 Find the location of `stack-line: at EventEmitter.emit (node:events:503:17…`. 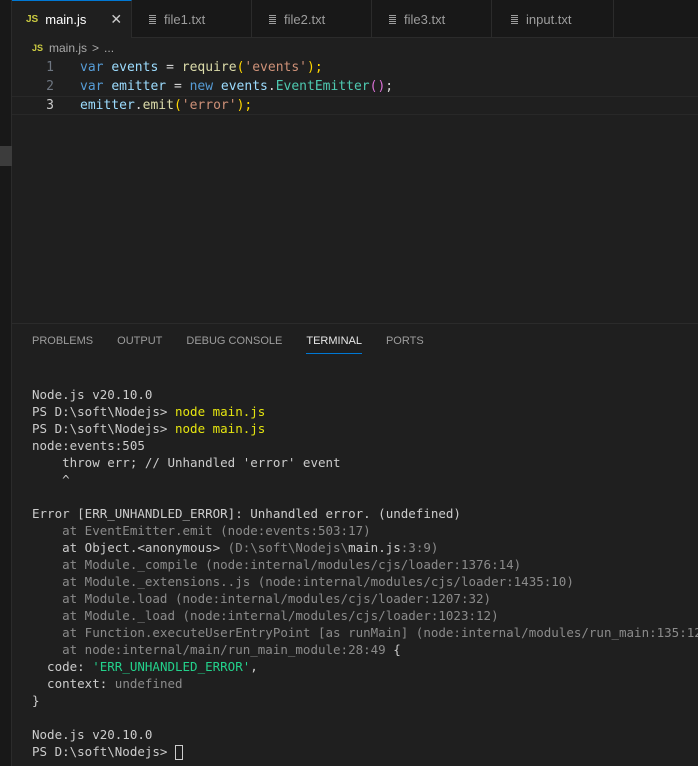

stack-line: at EventEmitter.emit (node:events:503:17… is located at coordinates (201, 530).